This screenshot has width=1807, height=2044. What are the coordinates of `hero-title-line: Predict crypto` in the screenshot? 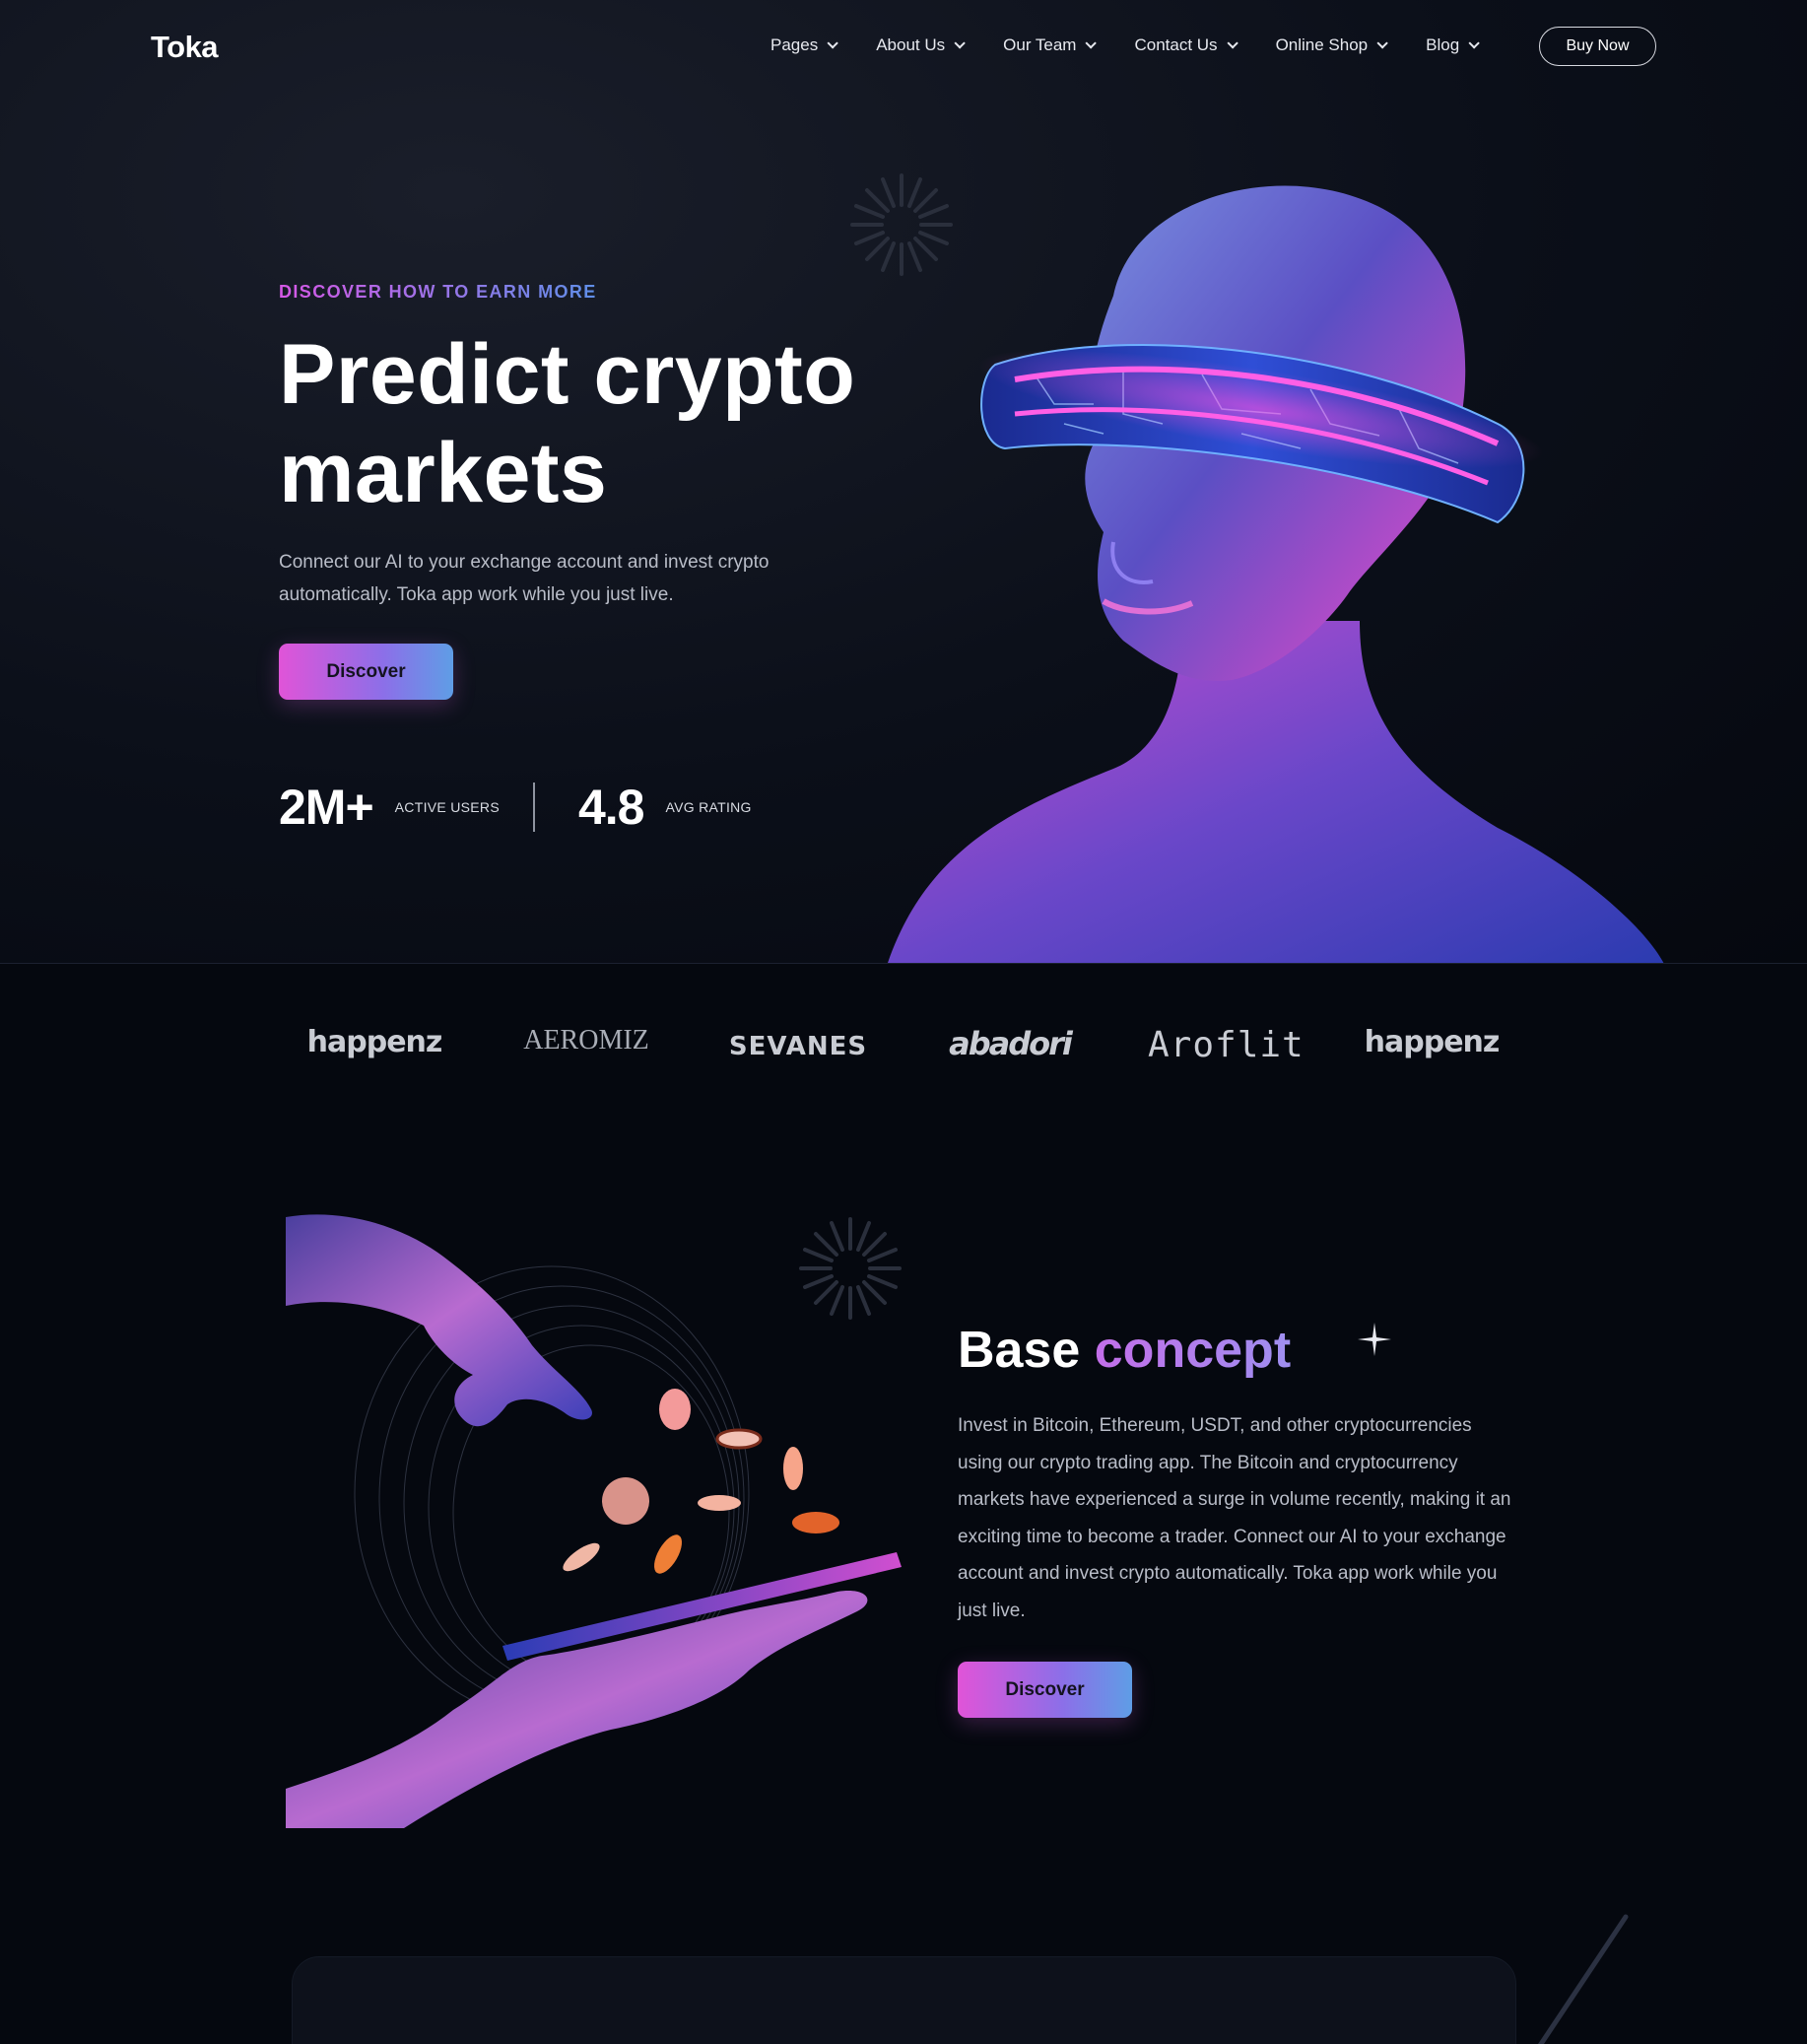 It's located at (568, 374).